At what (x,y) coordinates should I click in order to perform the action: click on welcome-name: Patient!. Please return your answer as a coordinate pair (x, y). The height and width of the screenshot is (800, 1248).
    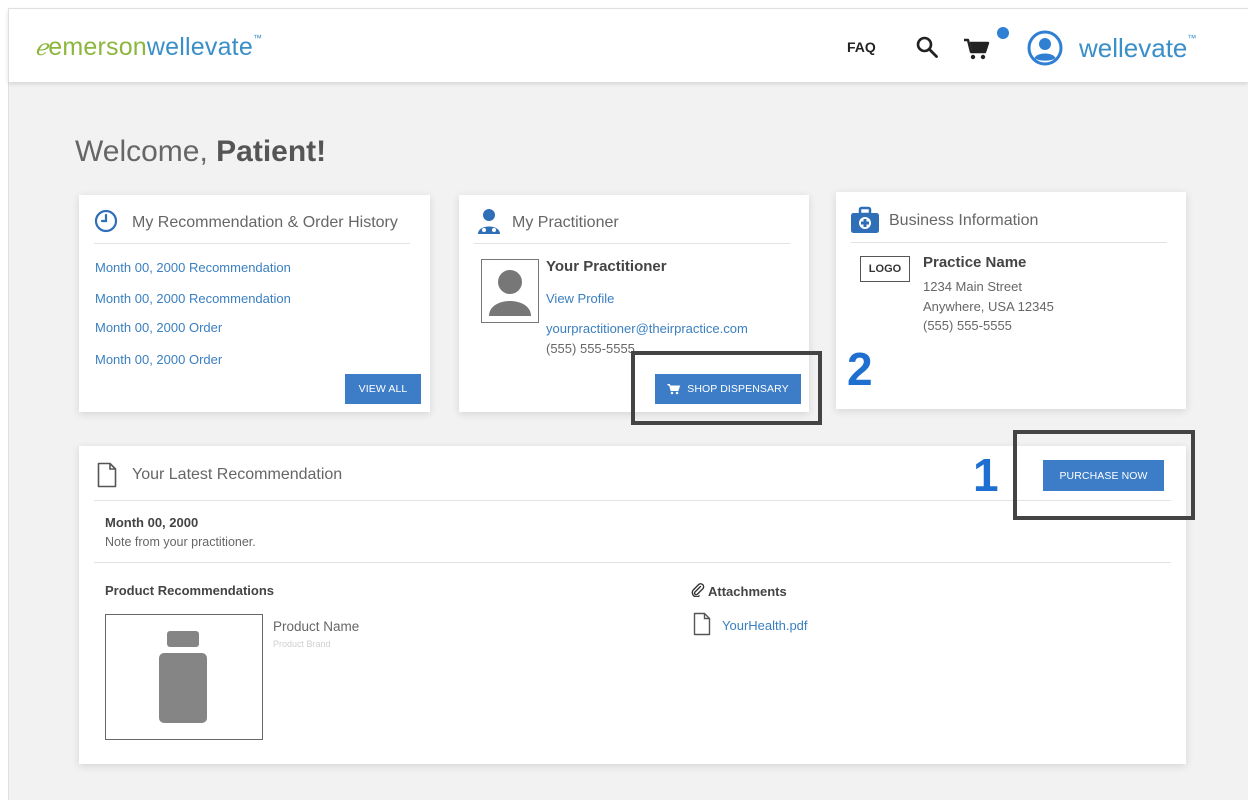
    Looking at the image, I should click on (271, 151).